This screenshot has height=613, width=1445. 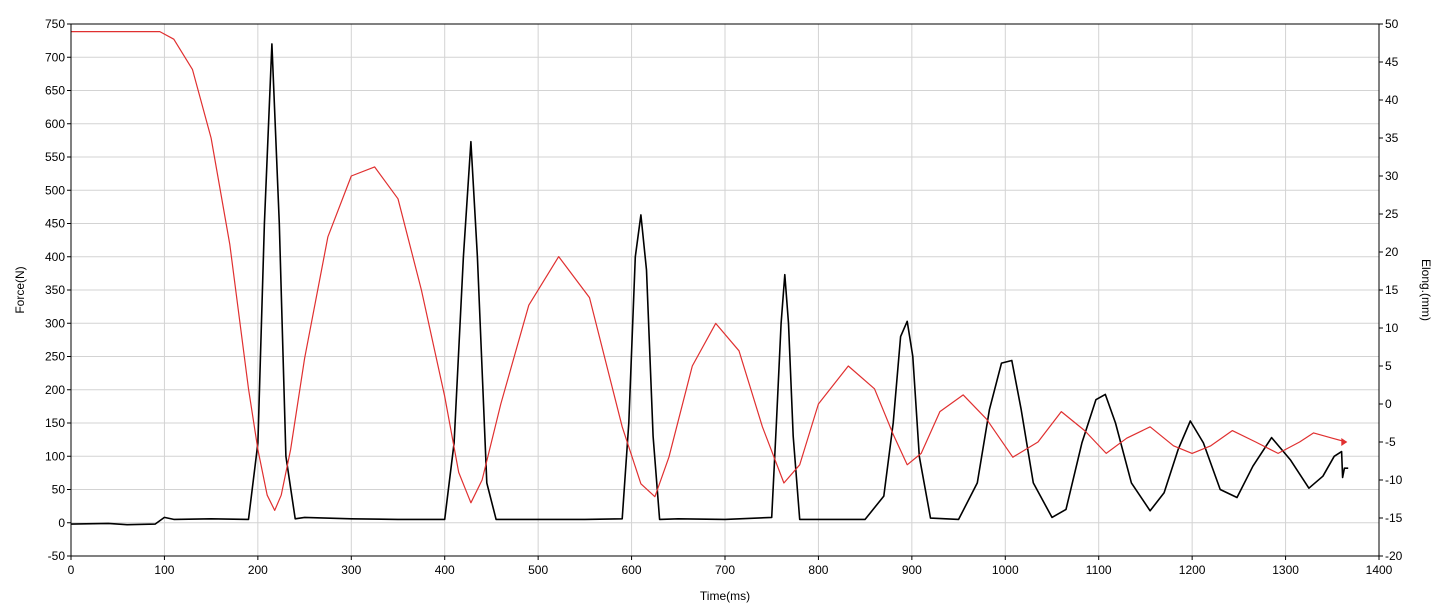 I want to click on left-y-tick-label: 650, so click(x=55, y=91).